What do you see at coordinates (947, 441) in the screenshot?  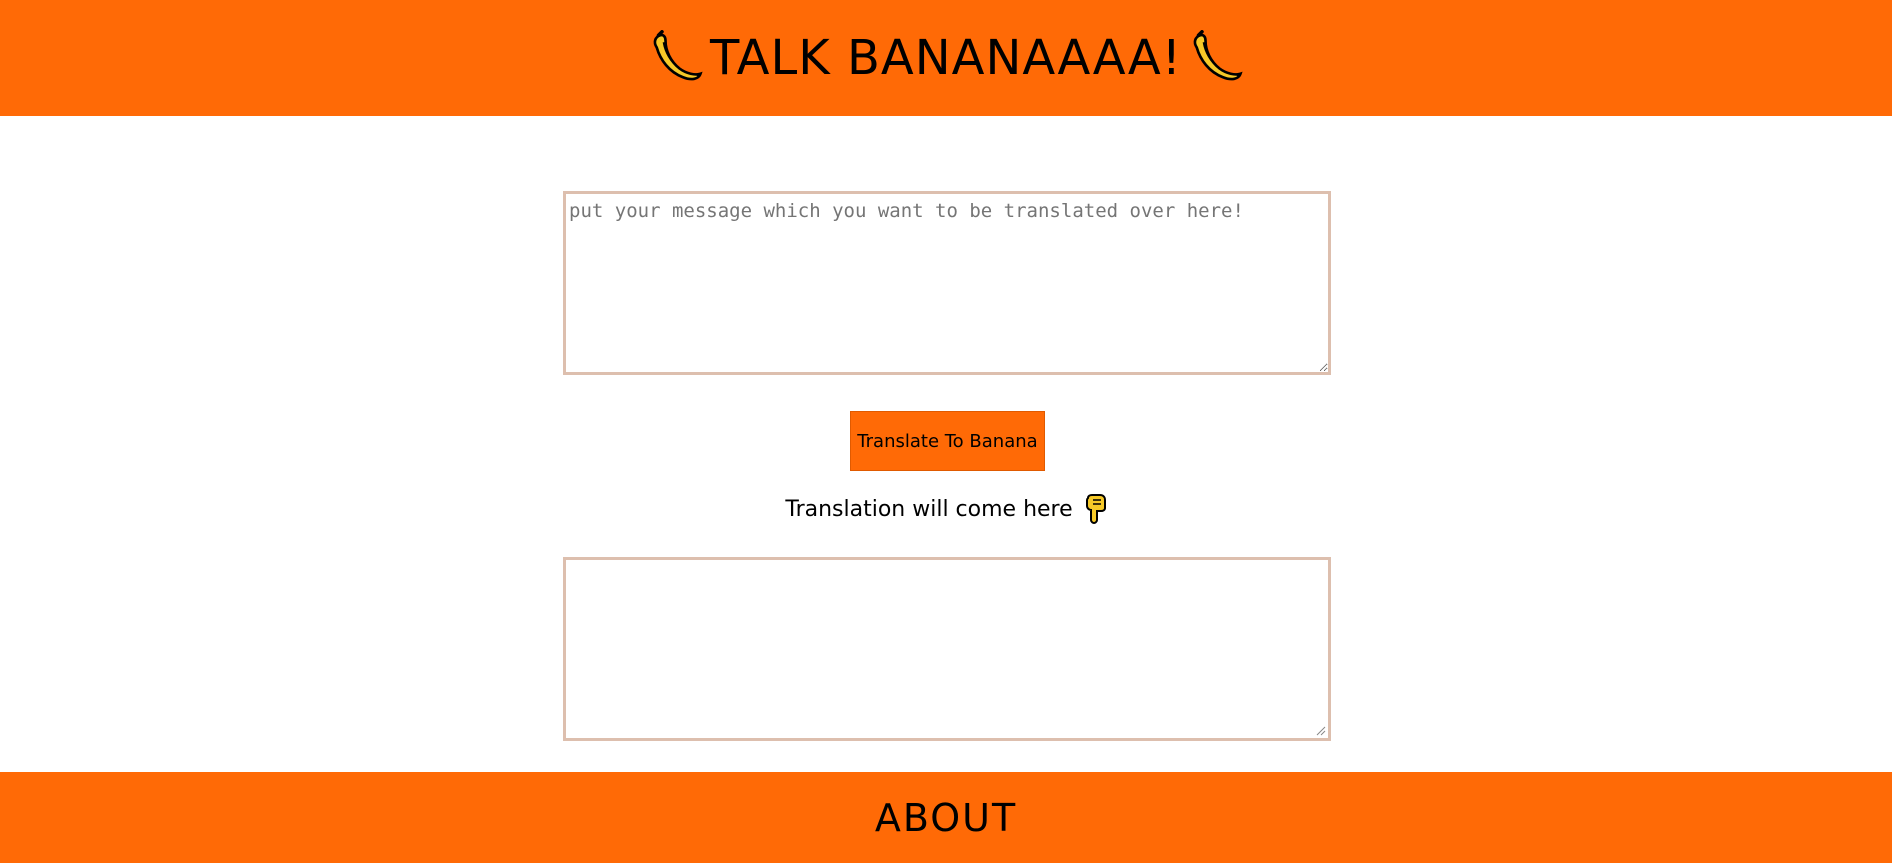 I see `translate-button: Translate To Banana` at bounding box center [947, 441].